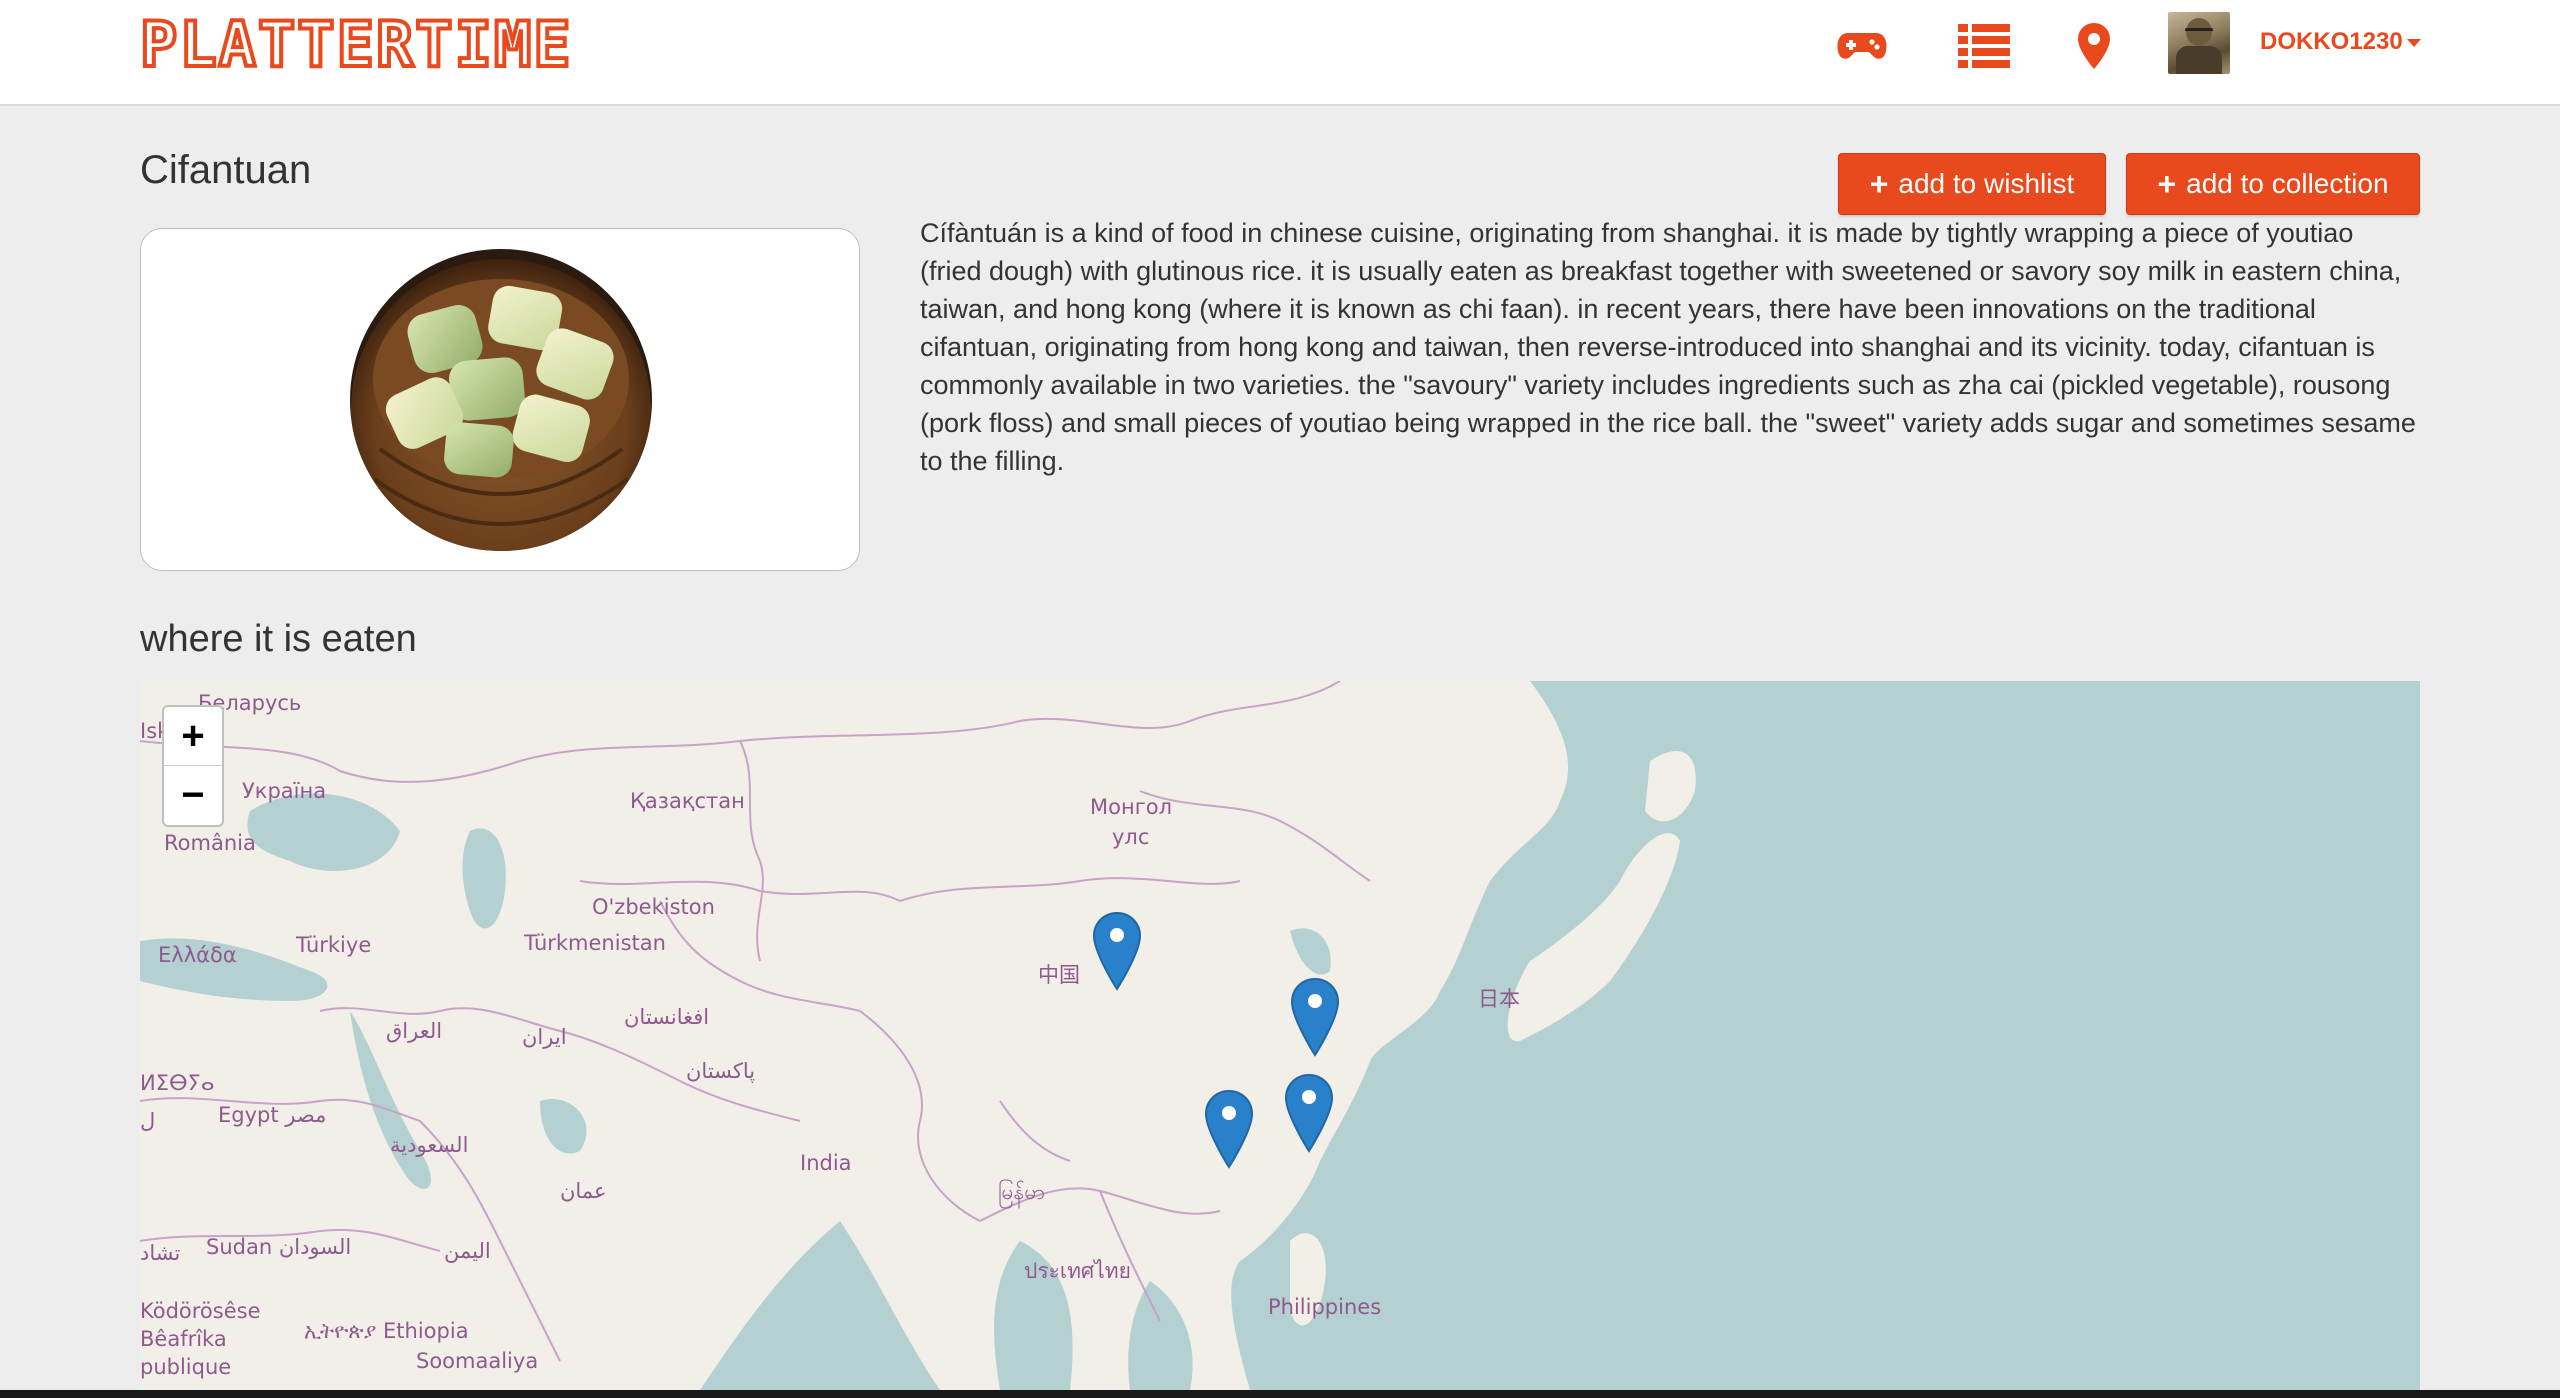 Image resolution: width=2560 pixels, height=1398 pixels. What do you see at coordinates (1499, 999) in the screenshot?
I see `map-label-japan: 日本` at bounding box center [1499, 999].